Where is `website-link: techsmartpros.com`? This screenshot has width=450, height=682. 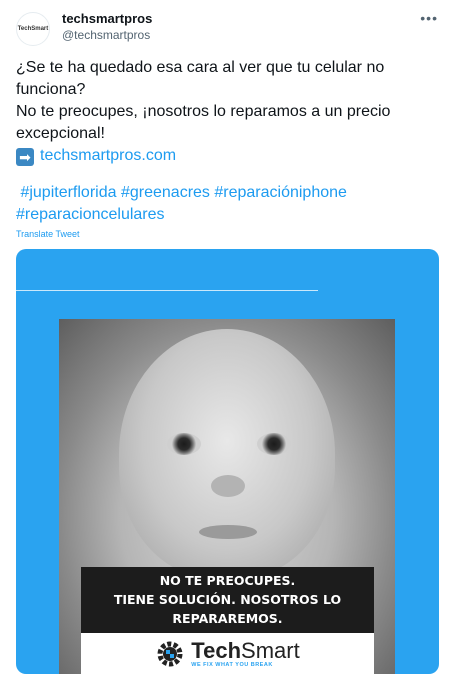
website-link: techsmartpros.com is located at coordinates (108, 155).